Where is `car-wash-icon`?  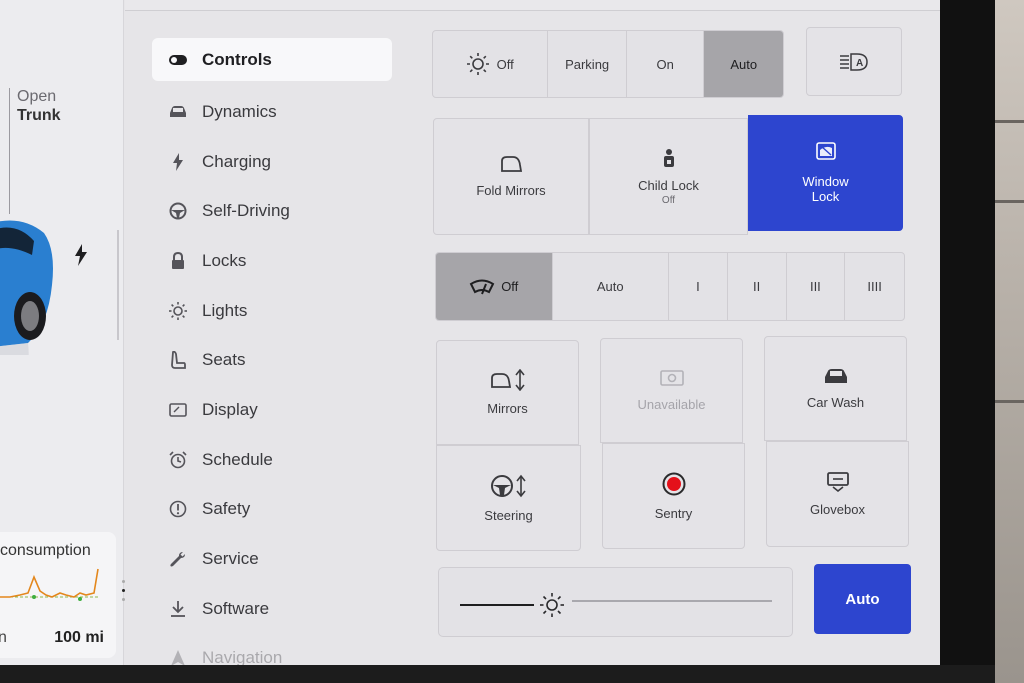
car-wash-icon is located at coordinates (835, 376).